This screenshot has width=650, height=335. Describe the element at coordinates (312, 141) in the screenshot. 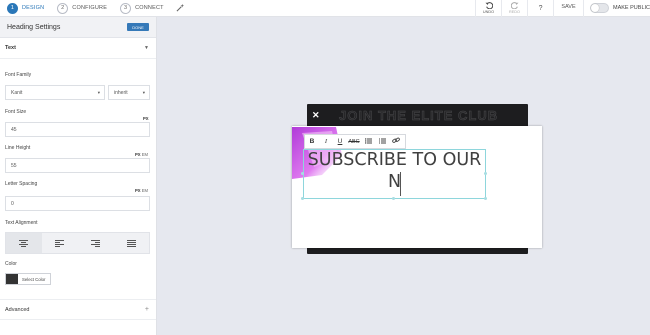

I see `bold-button: B` at that location.